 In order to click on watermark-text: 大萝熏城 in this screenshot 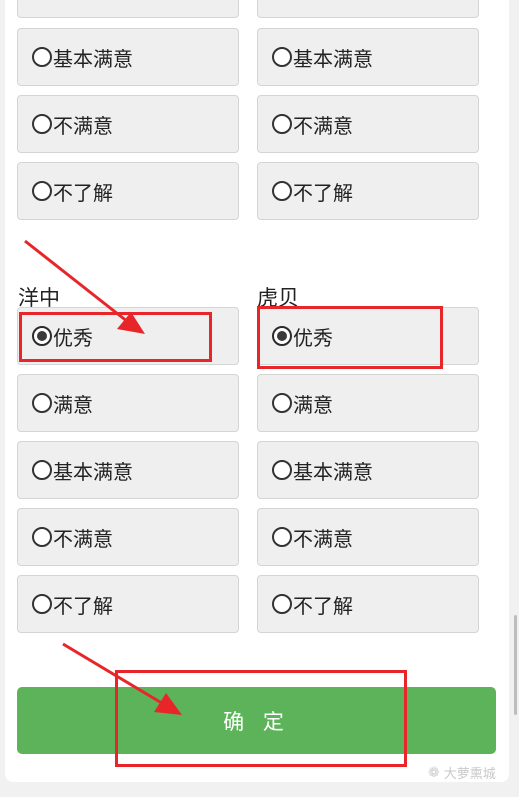, I will do `click(469, 774)`.